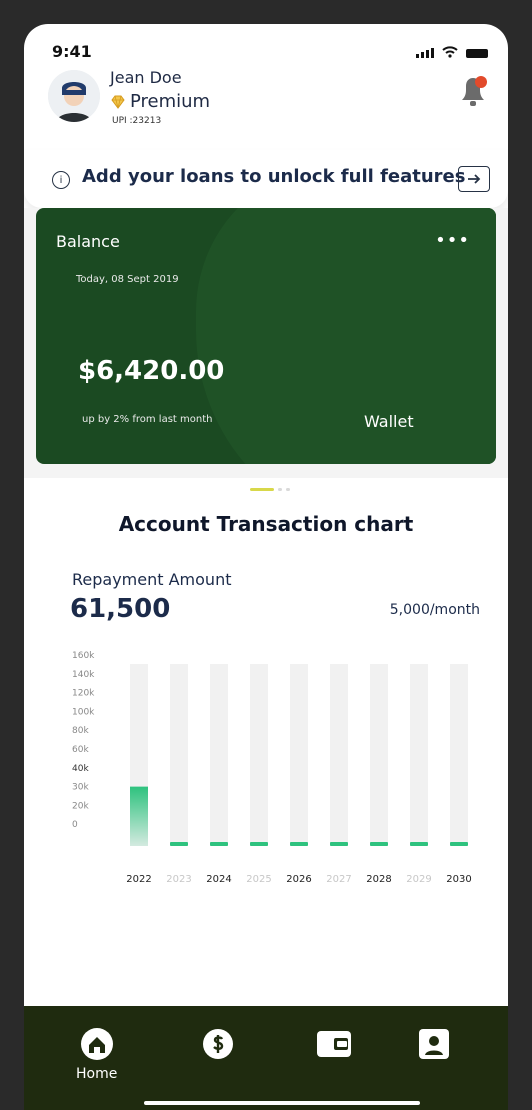 Image resolution: width=532 pixels, height=1110 pixels. What do you see at coordinates (389, 421) in the screenshot?
I see `wallet-label: Wallet` at bounding box center [389, 421].